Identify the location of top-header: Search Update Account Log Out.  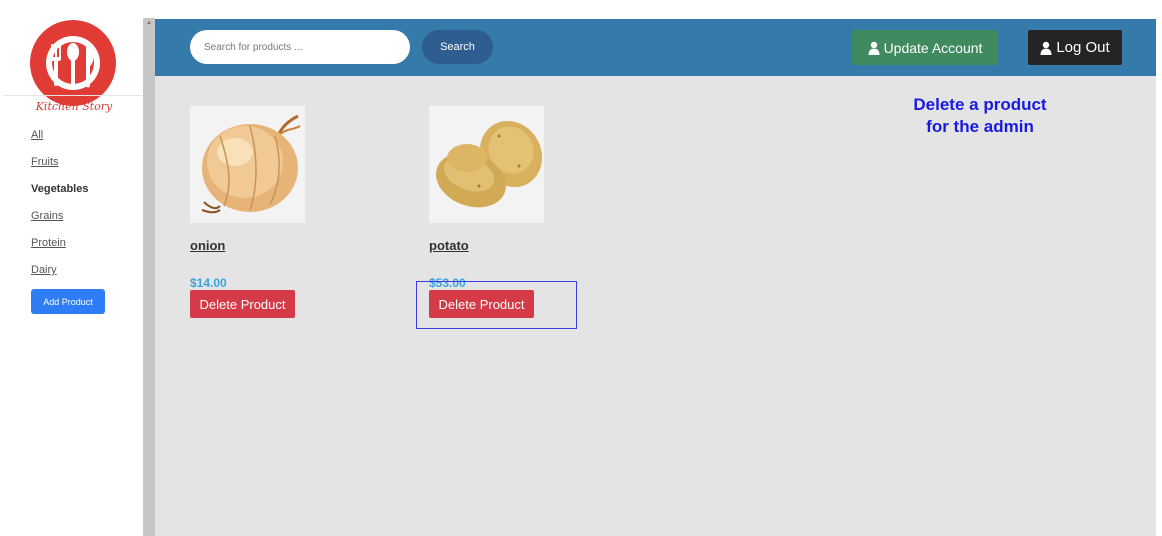
(655, 47).